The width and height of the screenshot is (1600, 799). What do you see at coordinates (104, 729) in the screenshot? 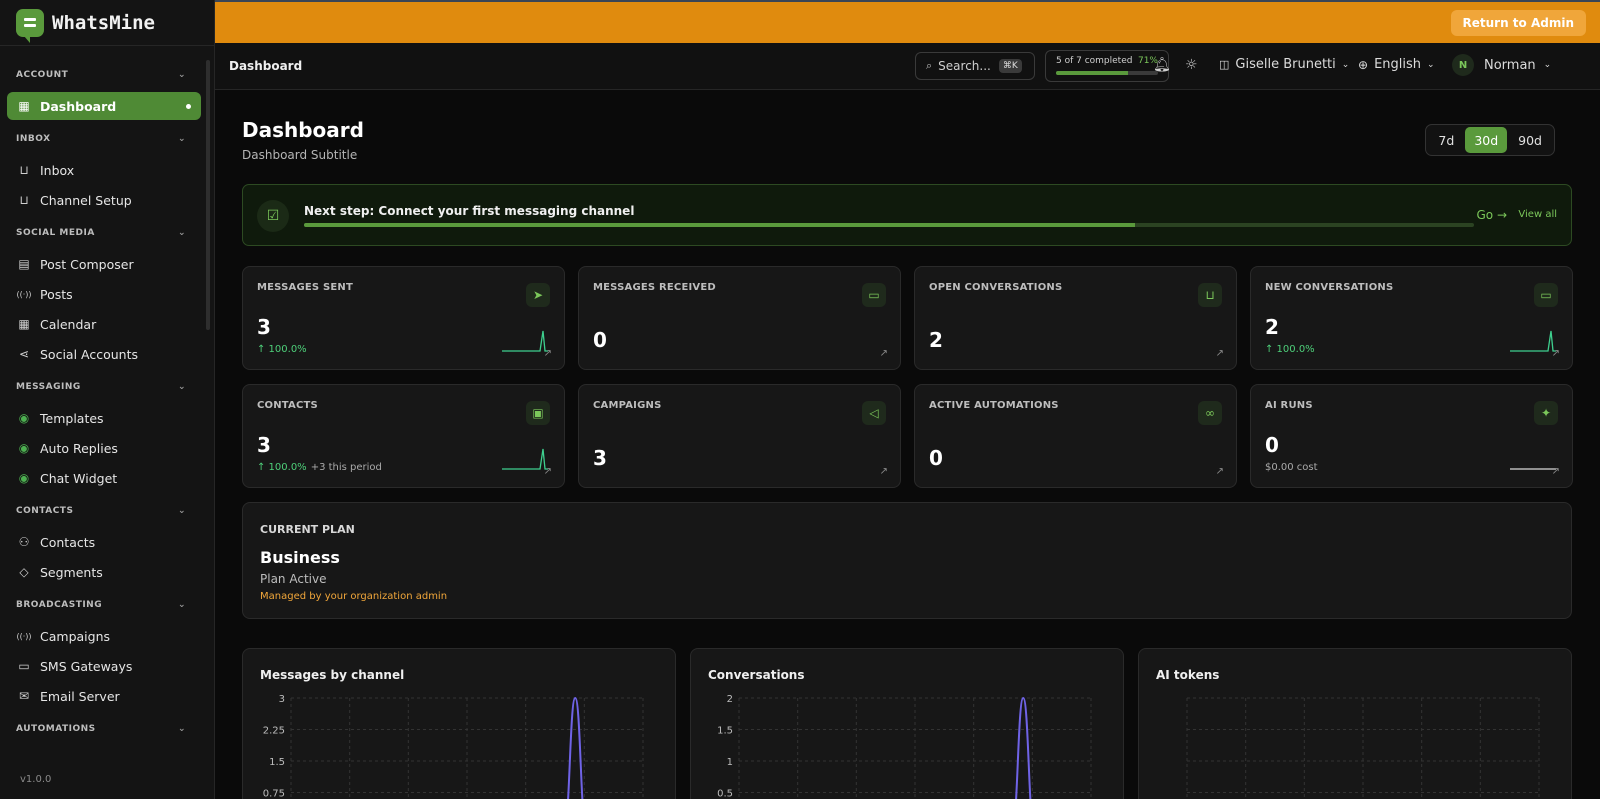
I see `sidebar-section-automations: AUTOMATIONS ⌄` at bounding box center [104, 729].